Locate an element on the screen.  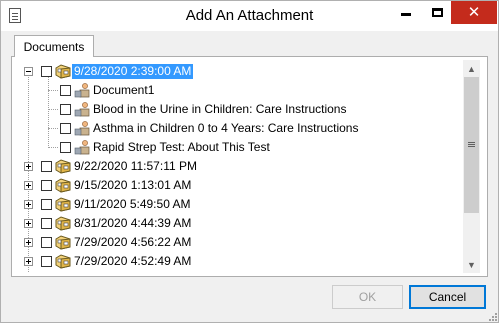
tree-node-date: 9/15/2020 1:13:01 AM is located at coordinates (242, 185).